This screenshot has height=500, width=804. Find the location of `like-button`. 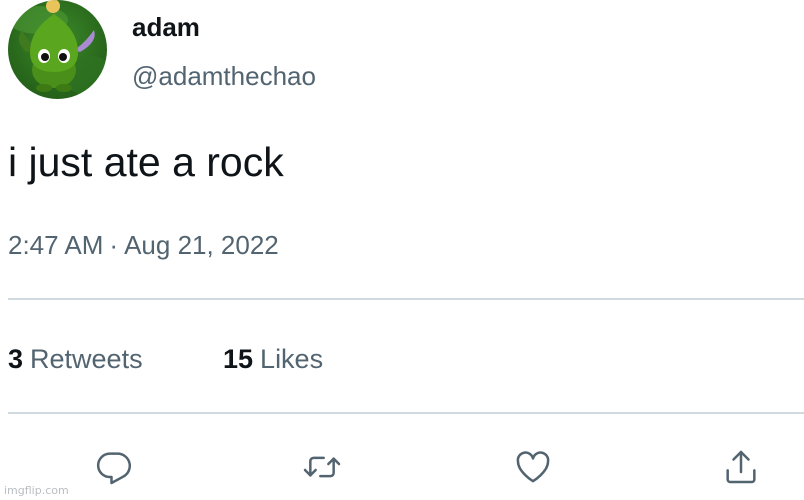

like-button is located at coordinates (533, 467).